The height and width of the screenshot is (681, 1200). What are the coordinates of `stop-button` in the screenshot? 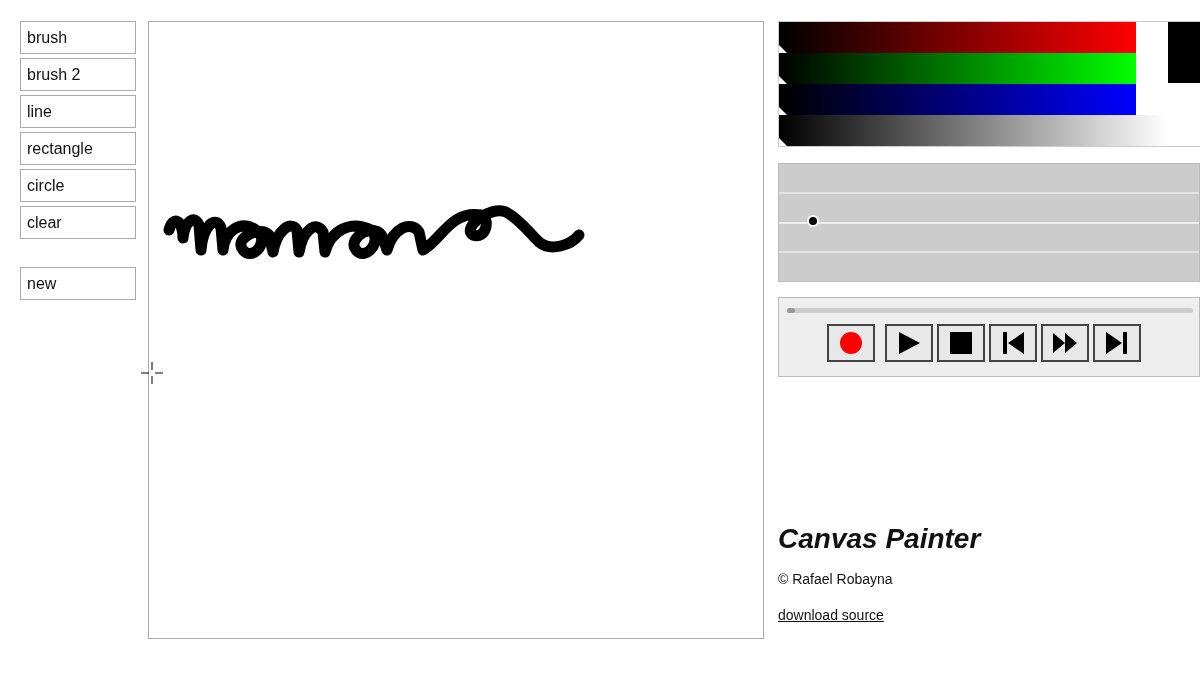 It's located at (961, 343).